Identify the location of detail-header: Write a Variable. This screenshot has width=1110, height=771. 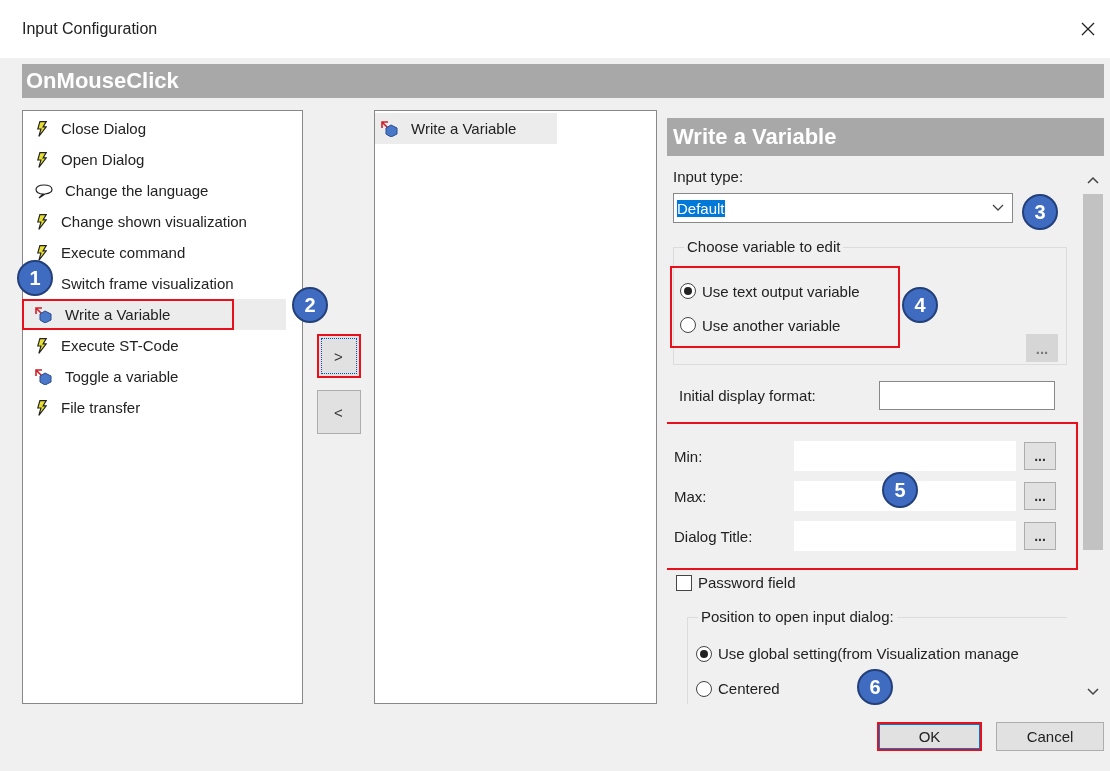
(885, 137).